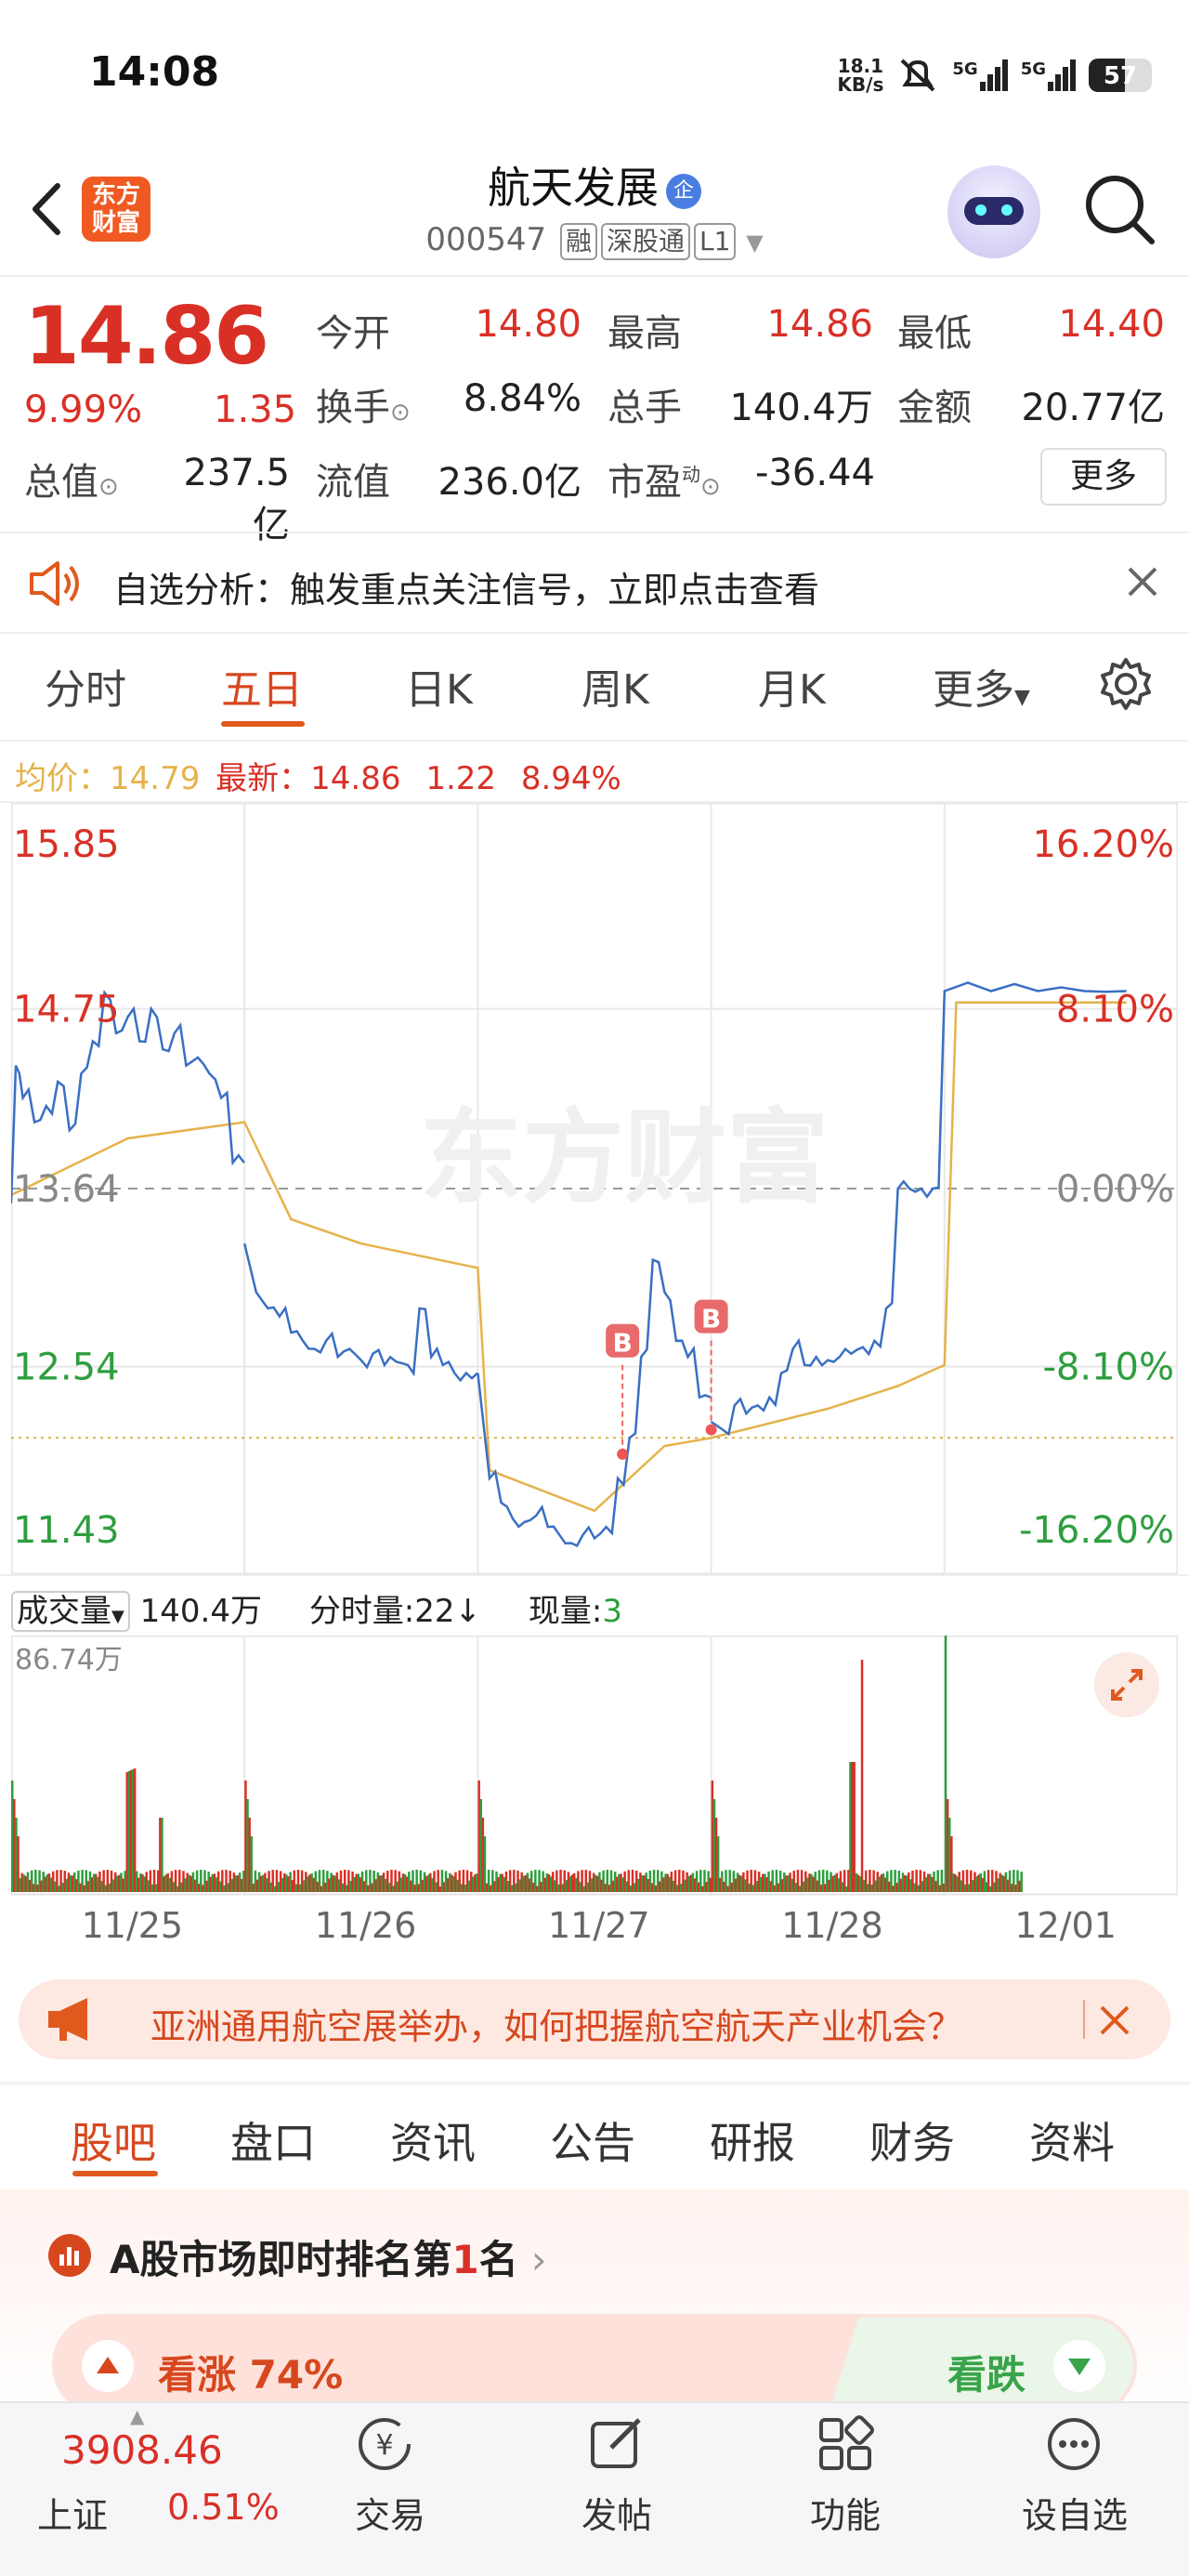 This screenshot has height=2576, width=1189. Describe the element at coordinates (1065, 1925) in the screenshot. I see `date-label: 12/01` at that location.